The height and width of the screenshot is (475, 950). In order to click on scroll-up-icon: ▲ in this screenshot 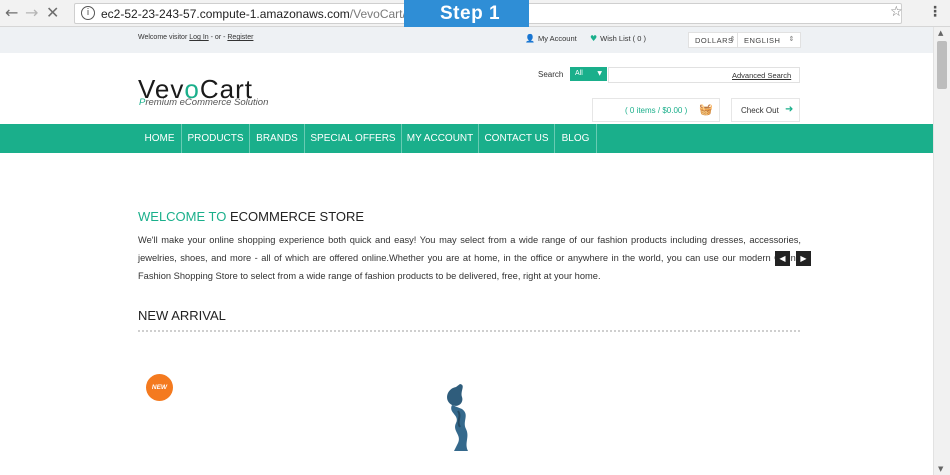, I will do `click(940, 33)`.